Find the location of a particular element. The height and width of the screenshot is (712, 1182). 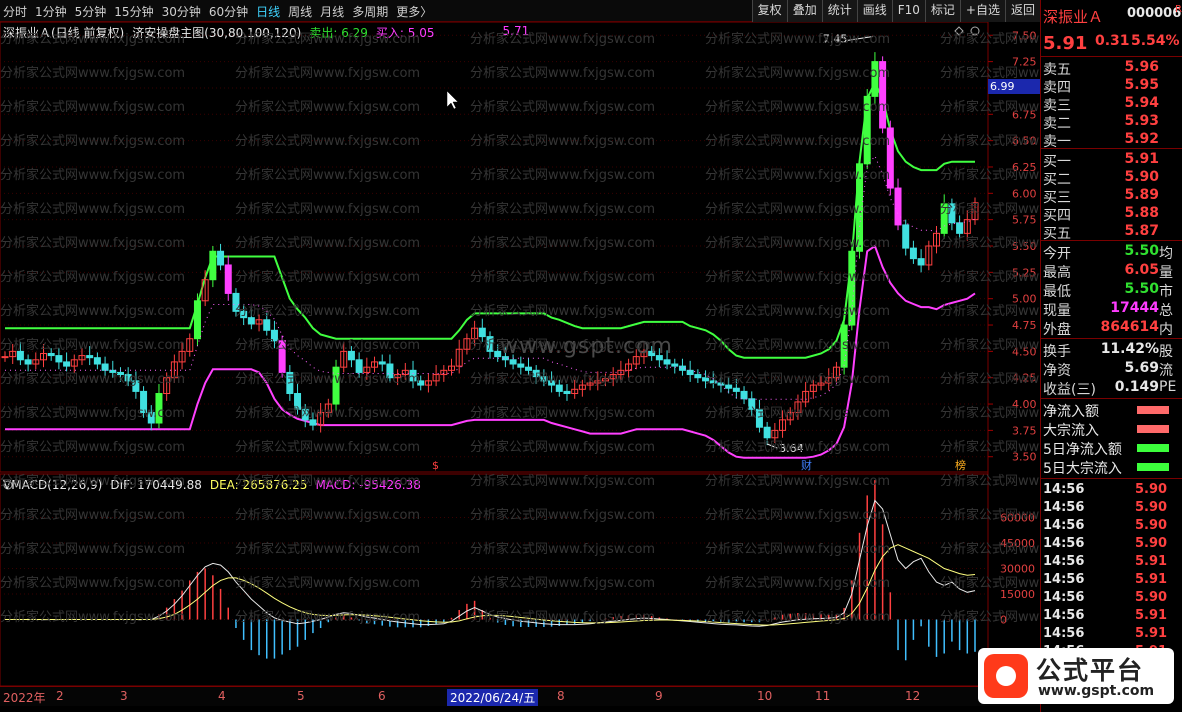

stat-row: 最低 5.50 市 is located at coordinates (1112, 290).